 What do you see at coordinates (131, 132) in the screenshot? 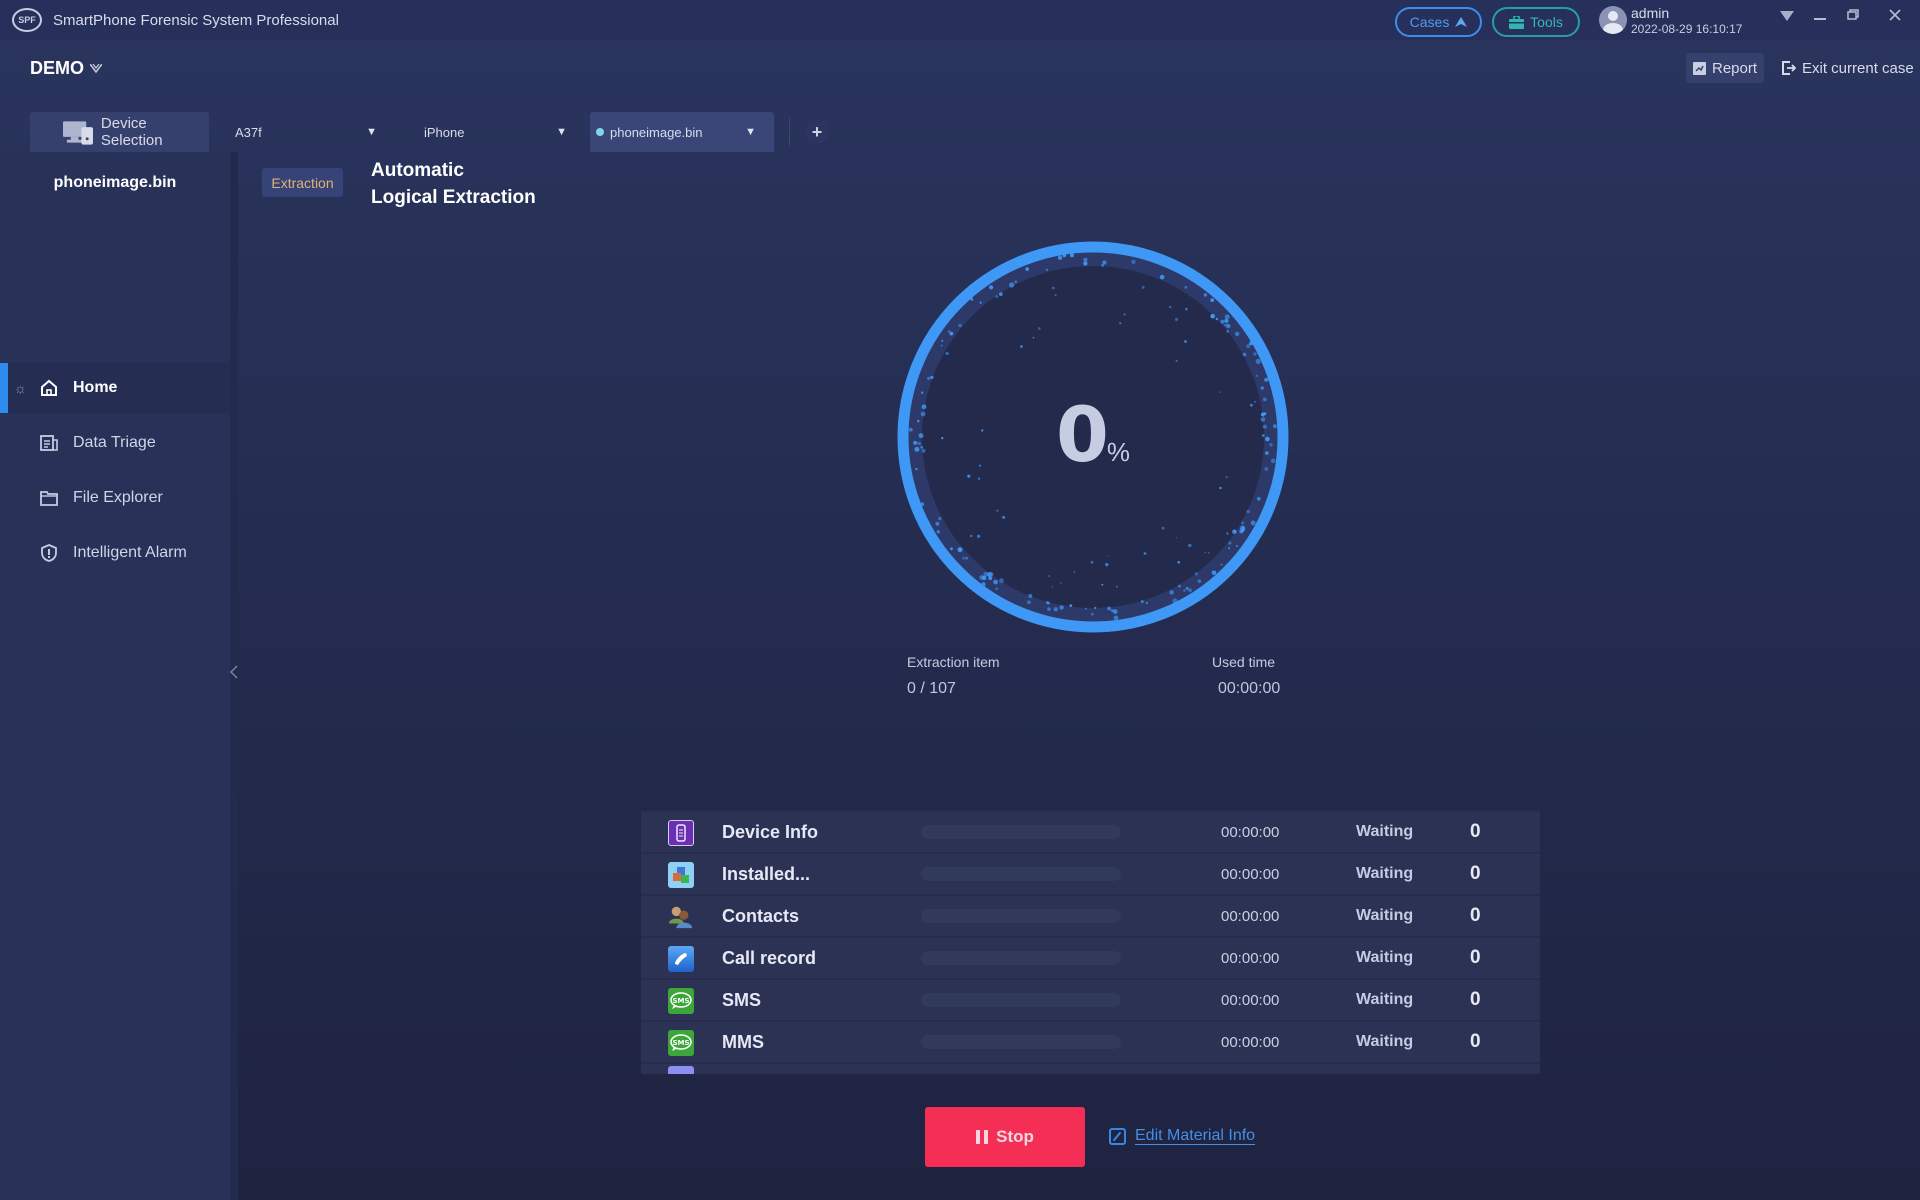
I see `device-selection-label: Device Selection` at bounding box center [131, 132].